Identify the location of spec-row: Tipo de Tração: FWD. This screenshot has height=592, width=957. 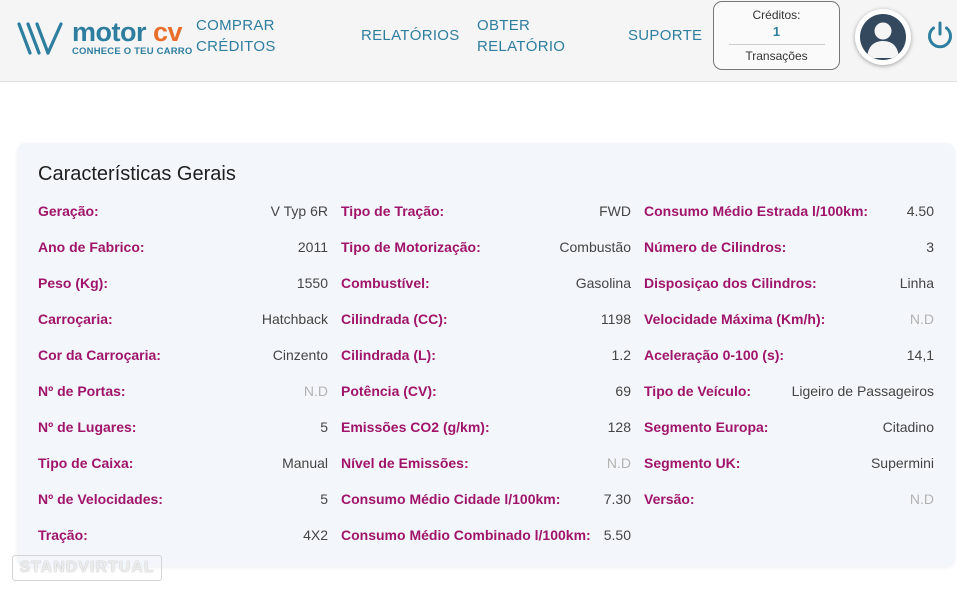
(486, 211).